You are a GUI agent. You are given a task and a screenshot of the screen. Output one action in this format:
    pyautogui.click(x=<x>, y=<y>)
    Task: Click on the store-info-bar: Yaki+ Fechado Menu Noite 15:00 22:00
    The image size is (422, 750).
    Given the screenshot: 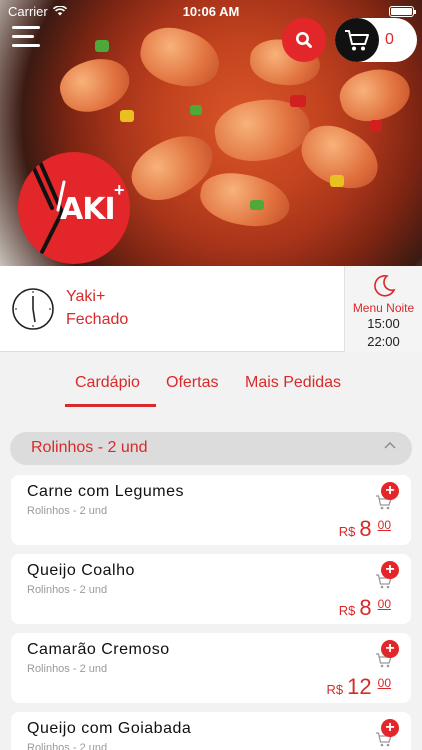 What is the action you would take?
    pyautogui.click(x=211, y=309)
    